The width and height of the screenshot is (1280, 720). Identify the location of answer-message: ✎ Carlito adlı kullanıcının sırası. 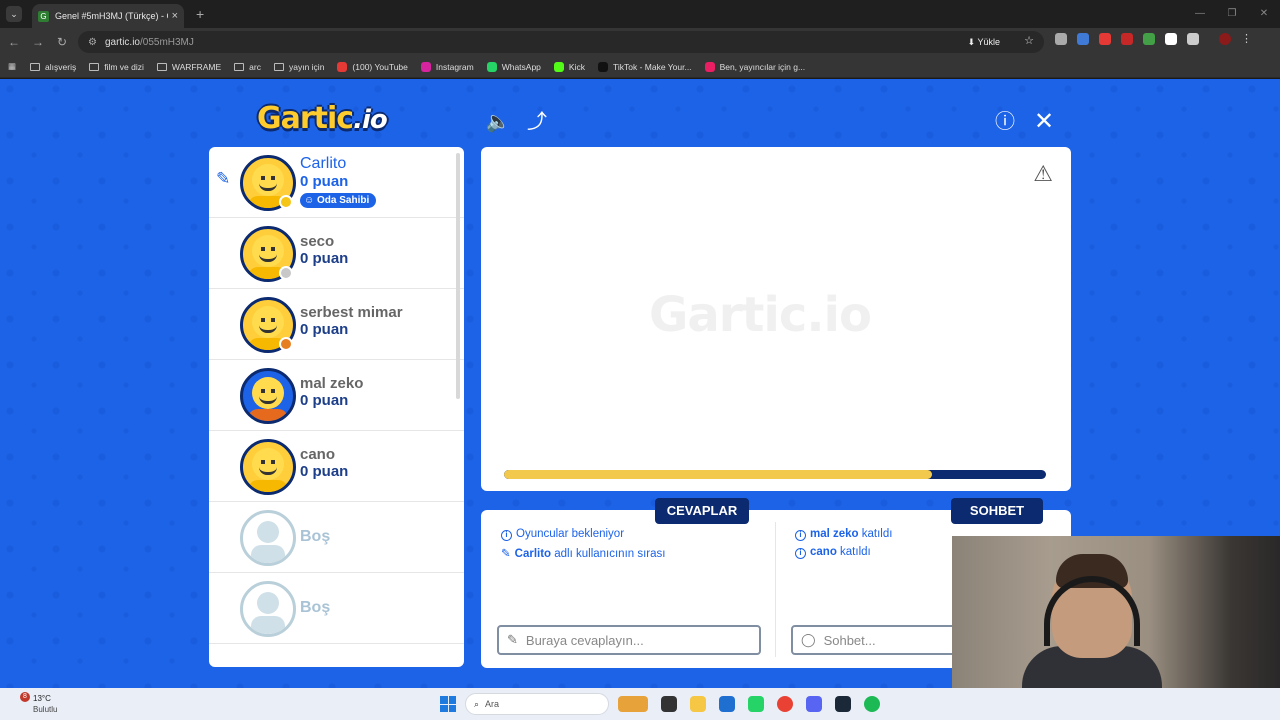
(583, 554).